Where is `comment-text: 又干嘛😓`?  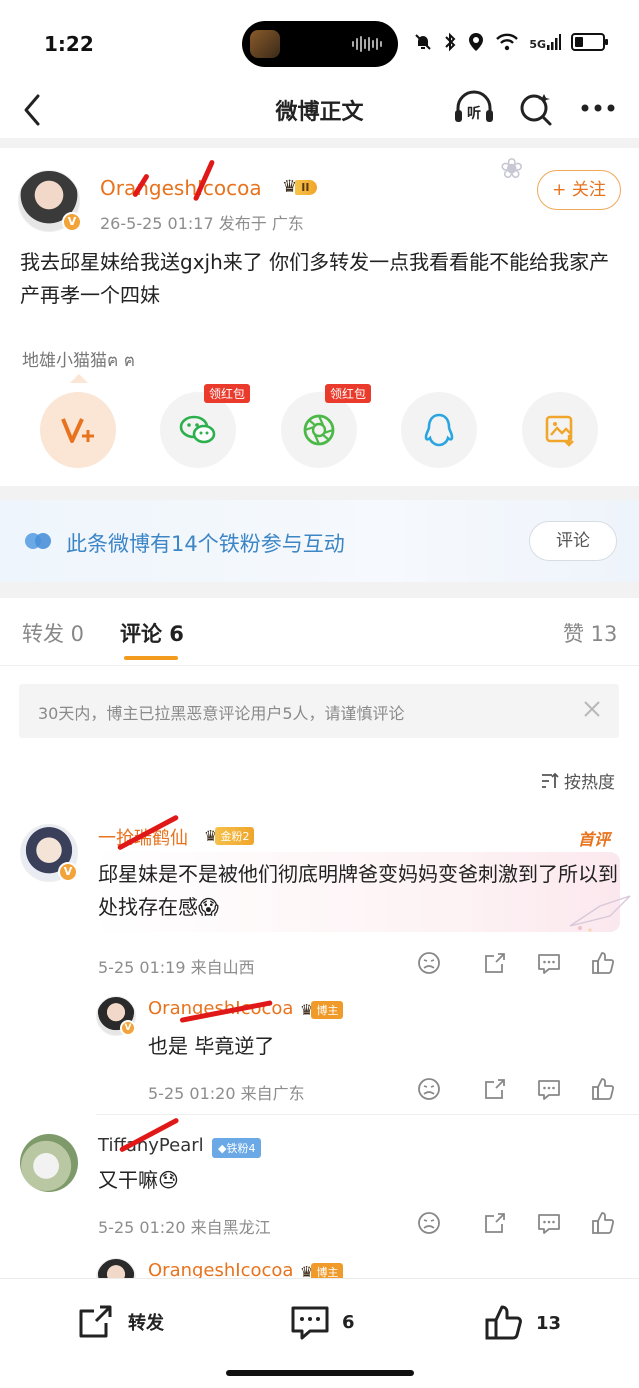
comment-text: 又干嘛😓 is located at coordinates (138, 1180).